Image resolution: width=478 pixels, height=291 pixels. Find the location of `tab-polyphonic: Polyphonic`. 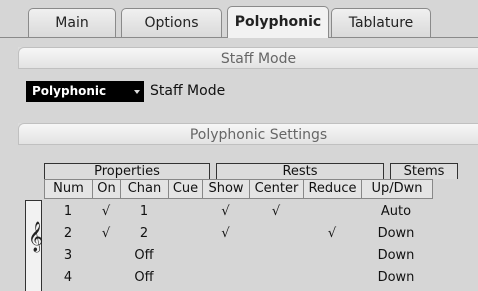

tab-polyphonic: Polyphonic is located at coordinates (278, 22).